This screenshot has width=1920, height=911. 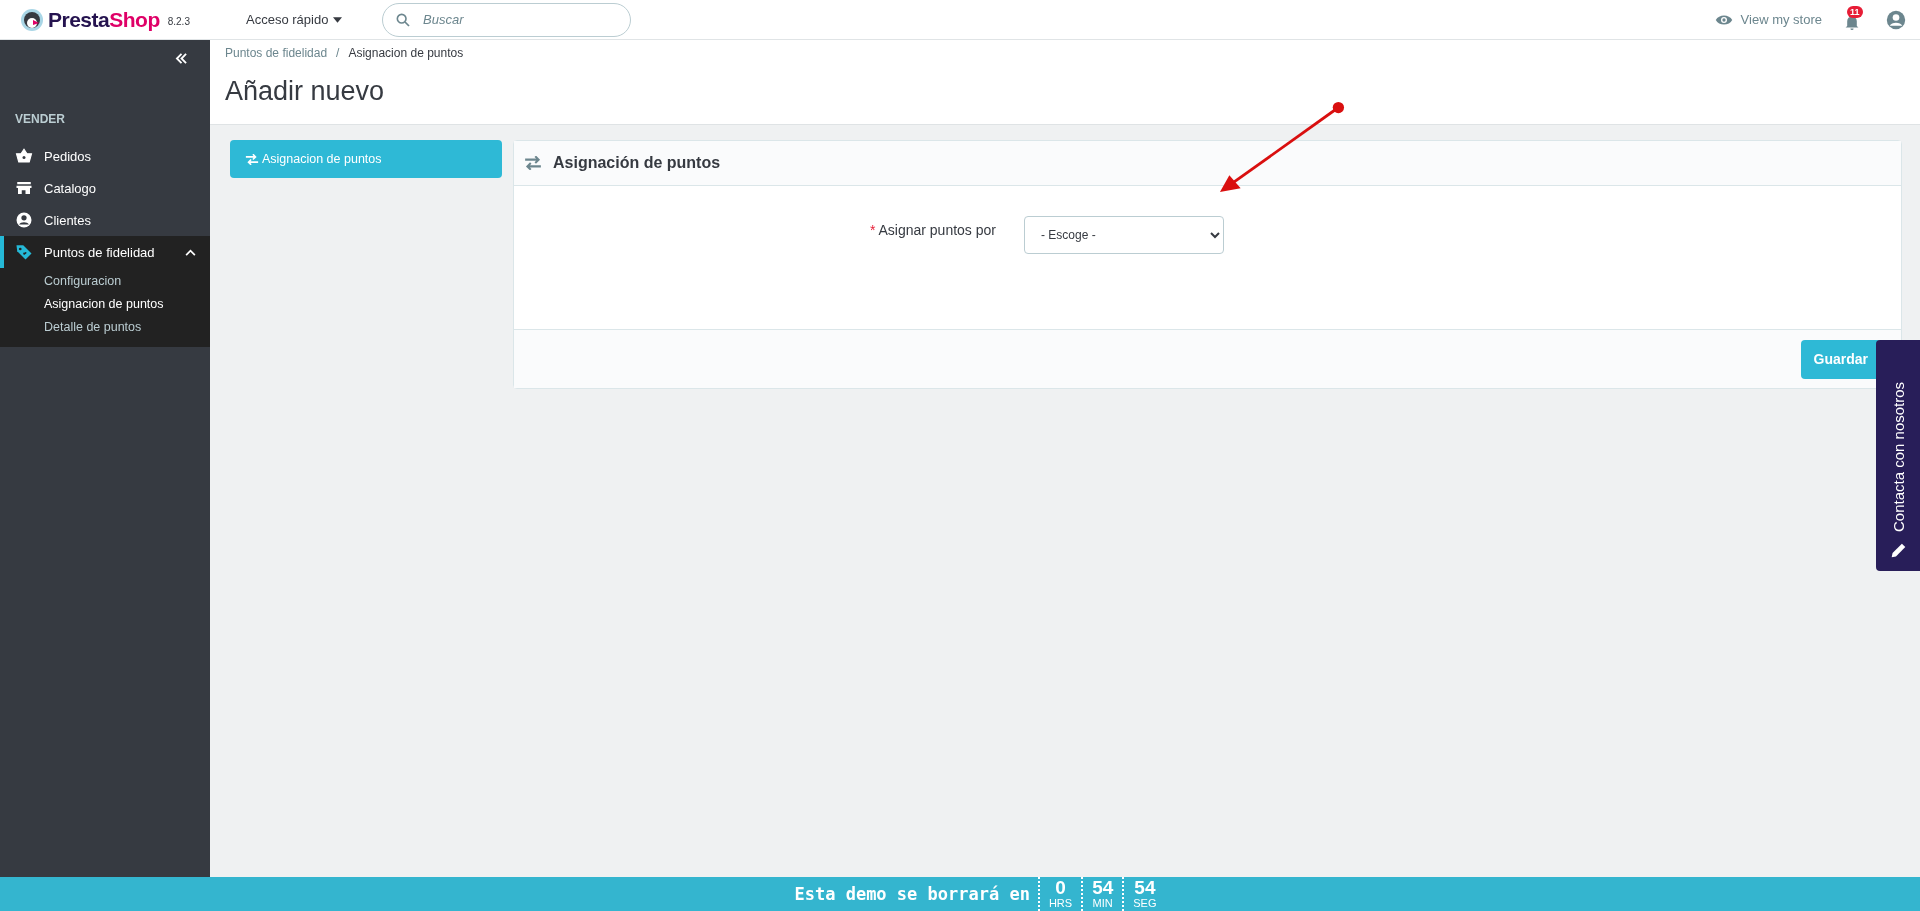 What do you see at coordinates (1145, 903) in the screenshot?
I see `countdown-unit: SEG` at bounding box center [1145, 903].